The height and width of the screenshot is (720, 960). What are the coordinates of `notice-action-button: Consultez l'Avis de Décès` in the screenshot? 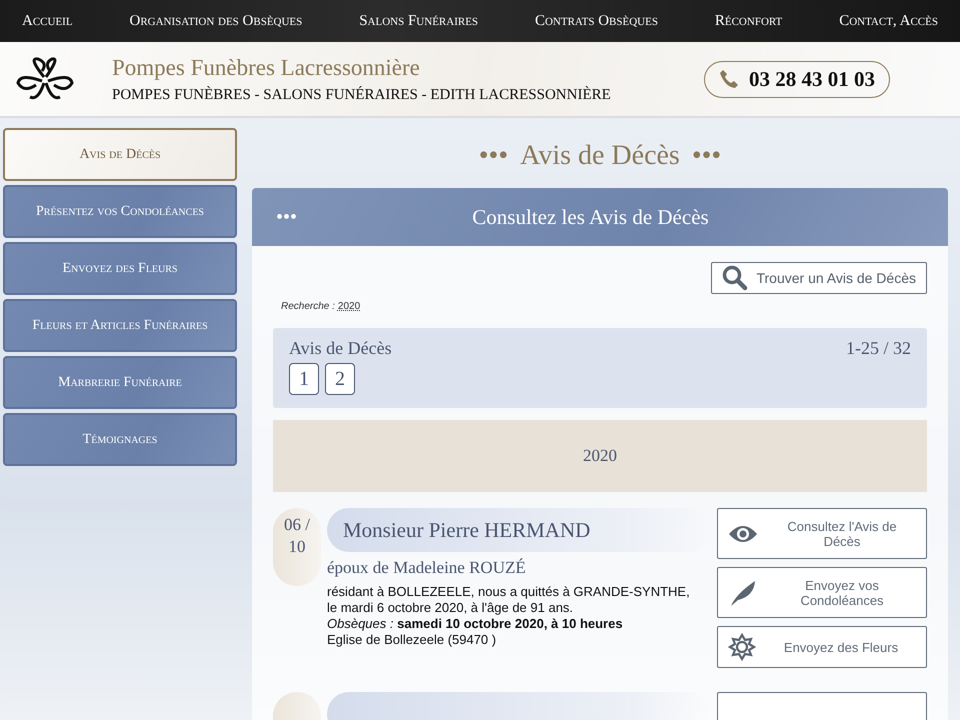 It's located at (822, 533).